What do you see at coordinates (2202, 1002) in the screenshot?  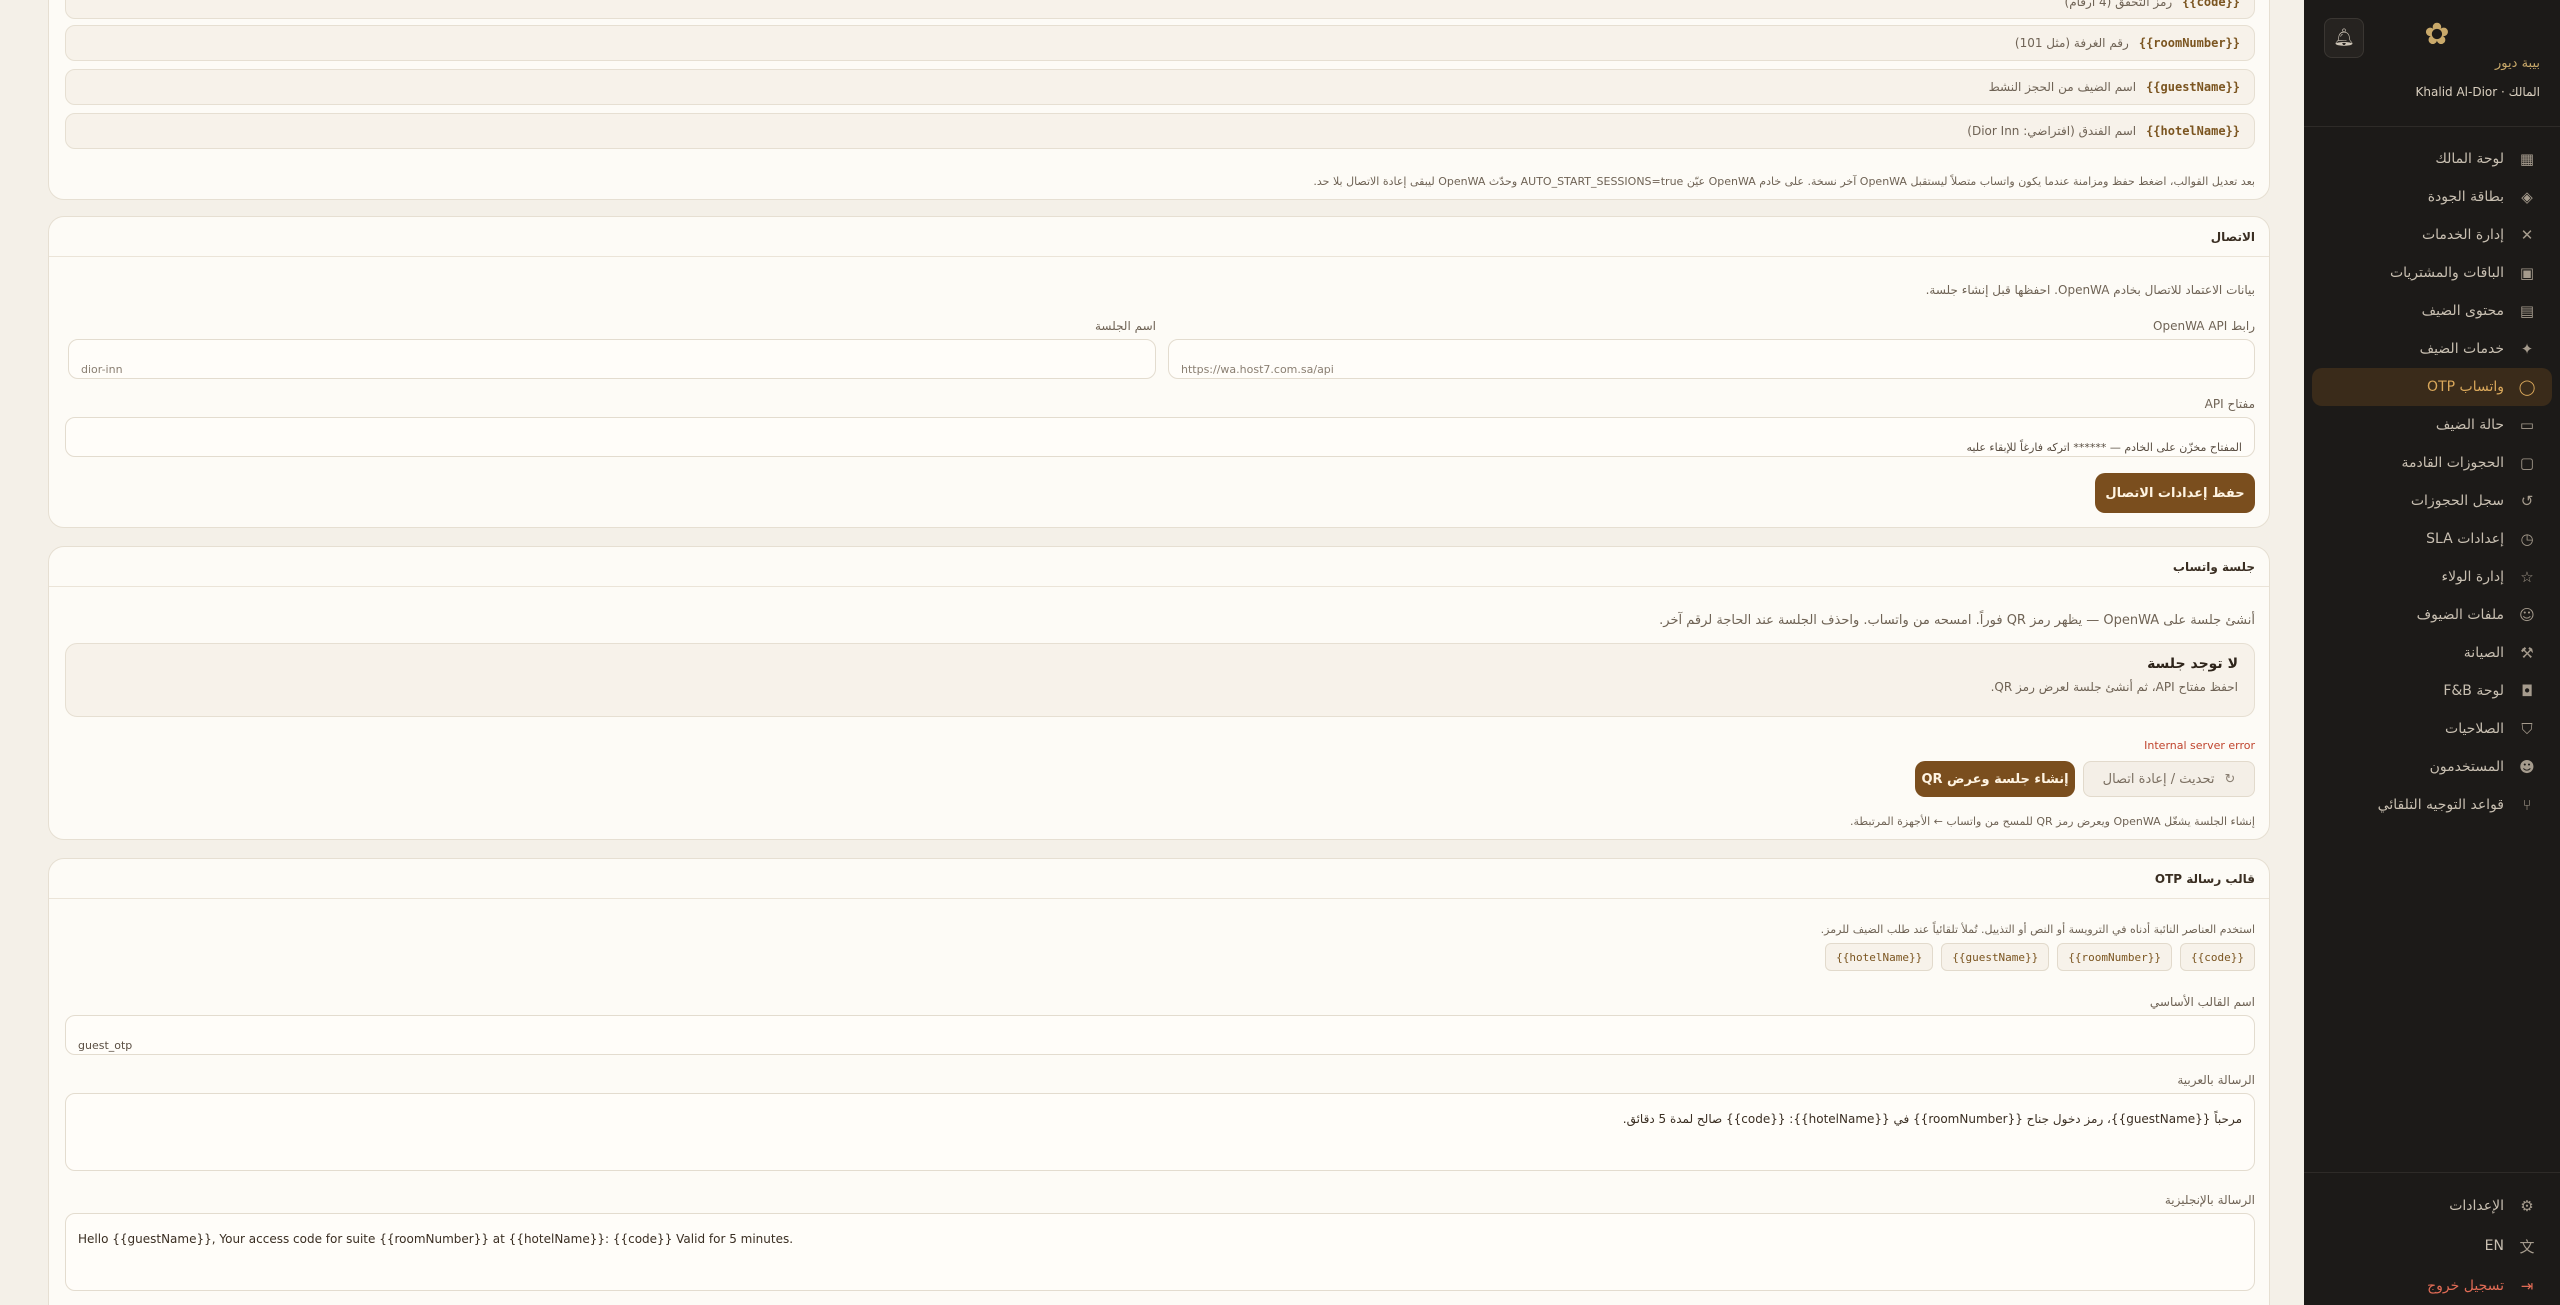 I see `template-name-label: اسم القالب الأساسي` at bounding box center [2202, 1002].